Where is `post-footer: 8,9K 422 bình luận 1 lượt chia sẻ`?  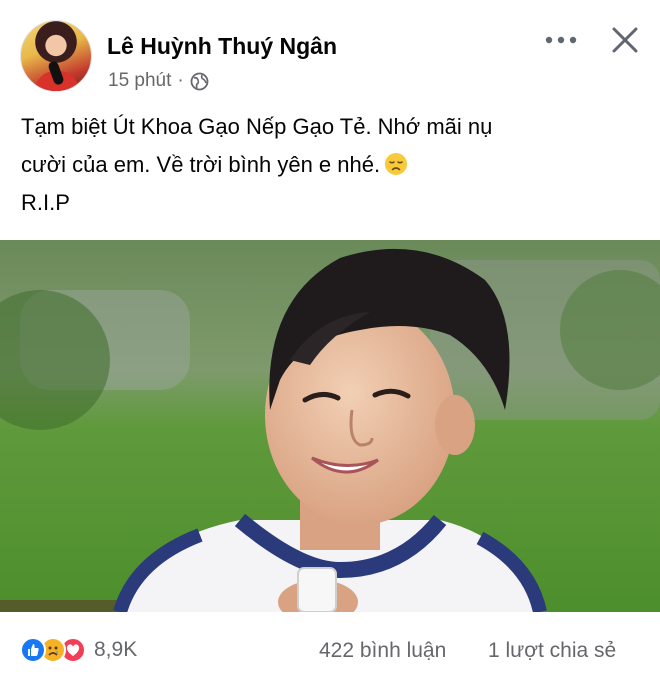 post-footer: 8,9K 422 bình luận 1 lượt chia sẻ is located at coordinates (330, 647).